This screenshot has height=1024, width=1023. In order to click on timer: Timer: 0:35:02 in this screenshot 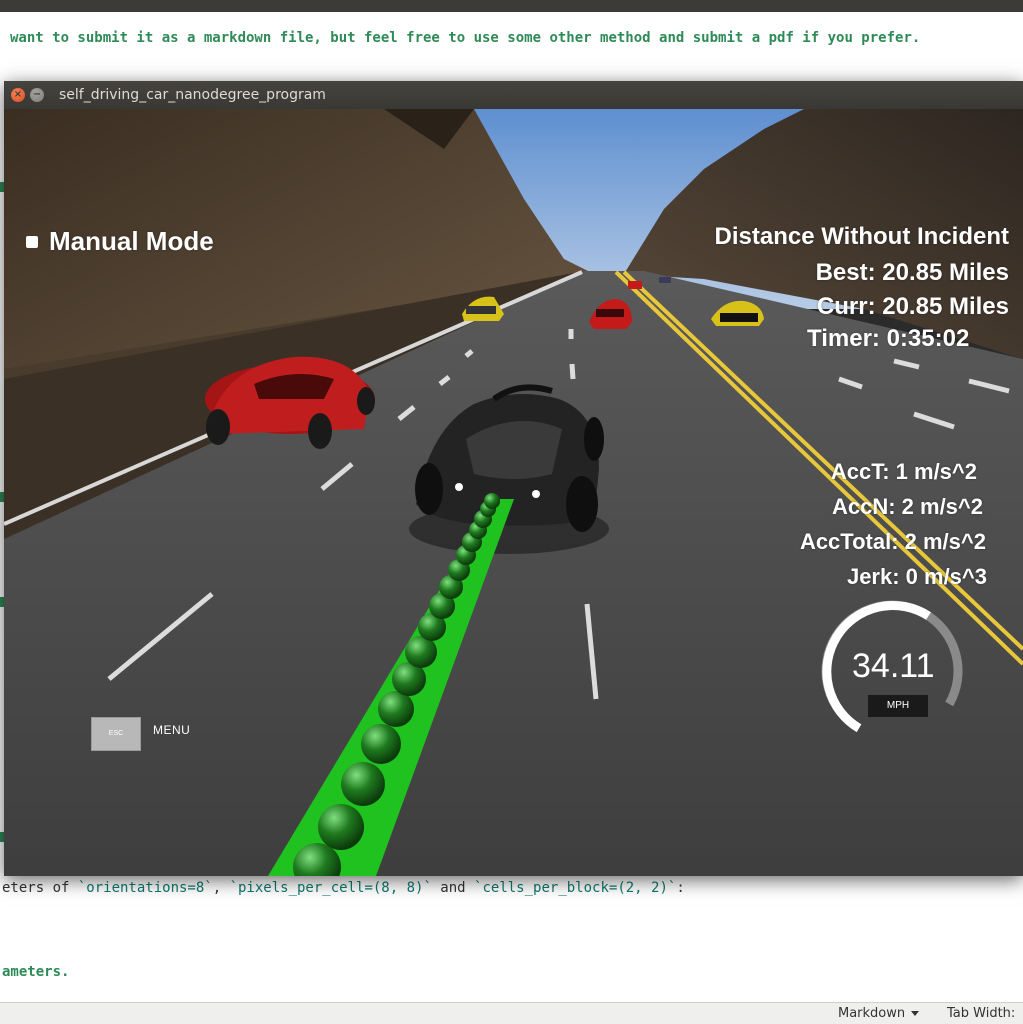, I will do `click(888, 338)`.